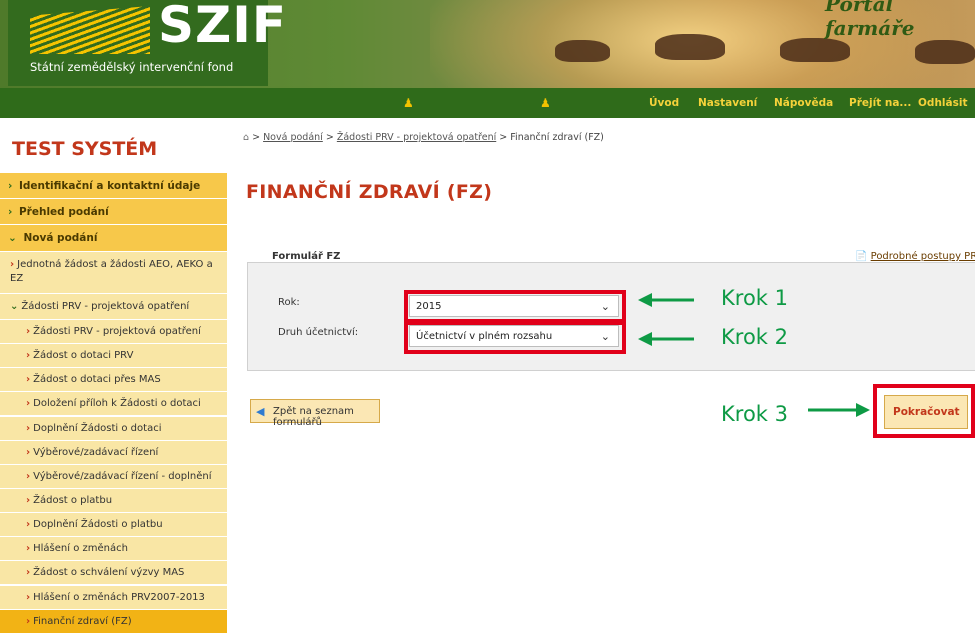  What do you see at coordinates (557, 137) in the screenshot?
I see `breadcrumb-current: Finanční zdraví (FZ)` at bounding box center [557, 137].